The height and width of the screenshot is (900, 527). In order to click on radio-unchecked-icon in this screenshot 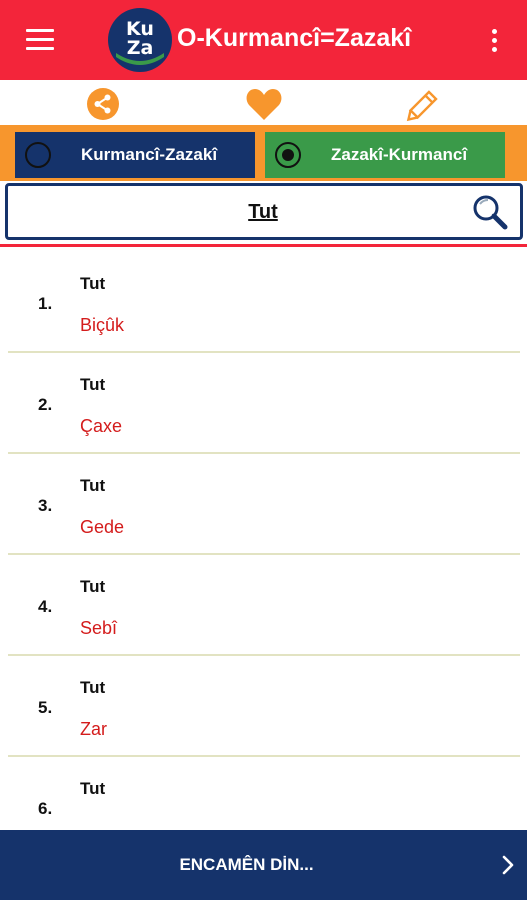, I will do `click(38, 155)`.